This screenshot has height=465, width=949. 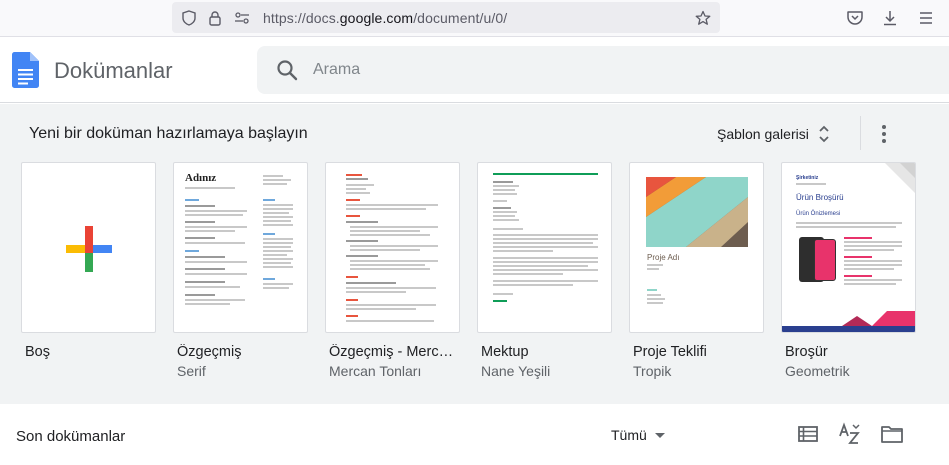 What do you see at coordinates (892, 434) in the screenshot?
I see `folder-icon` at bounding box center [892, 434].